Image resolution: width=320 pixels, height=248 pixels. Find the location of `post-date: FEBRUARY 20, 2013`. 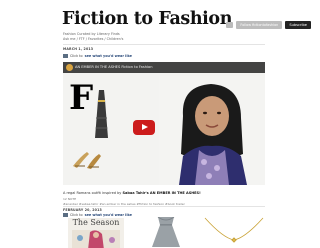

post-date: FEBRUARY 20, 2013 is located at coordinates (82, 210).